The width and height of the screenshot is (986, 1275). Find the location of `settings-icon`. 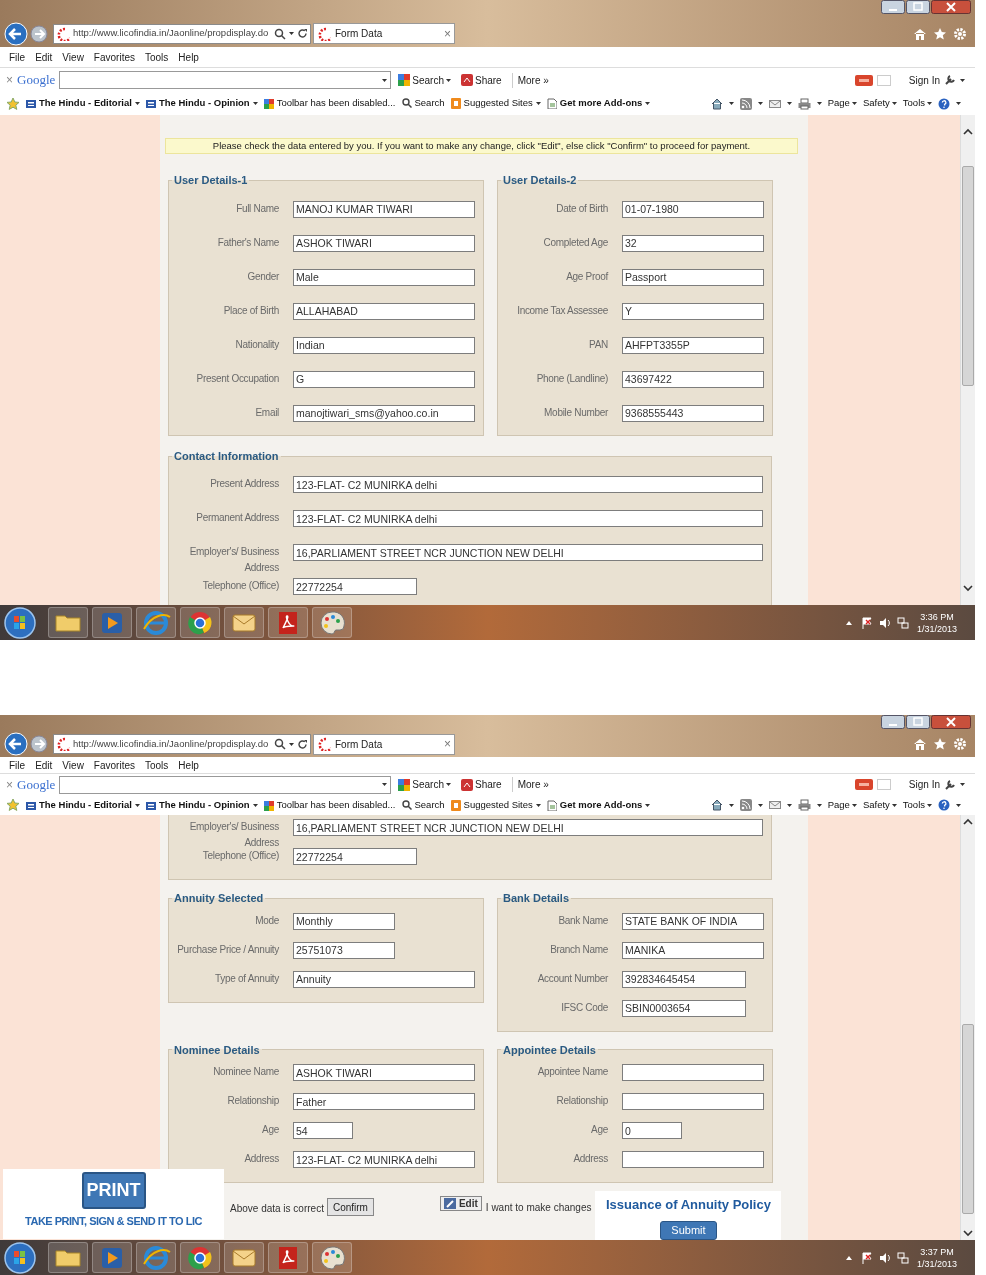

settings-icon is located at coordinates (960, 33).